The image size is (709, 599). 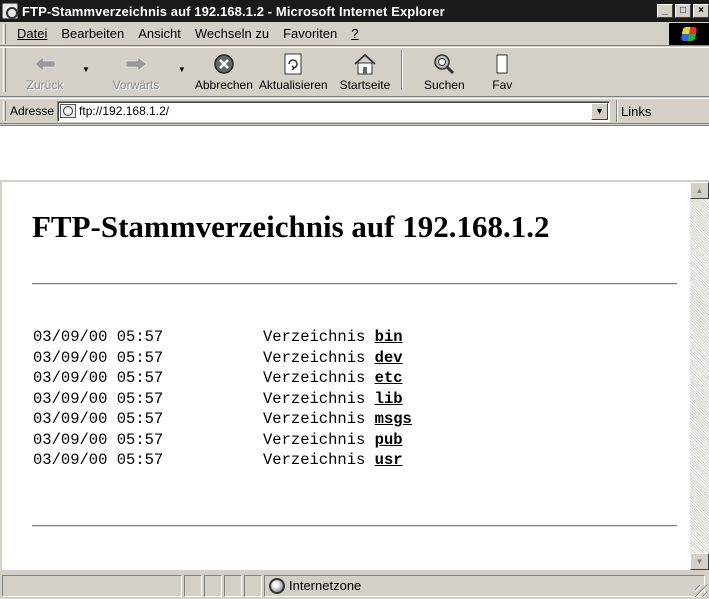 I want to click on directory-link: bin, so click(x=389, y=337).